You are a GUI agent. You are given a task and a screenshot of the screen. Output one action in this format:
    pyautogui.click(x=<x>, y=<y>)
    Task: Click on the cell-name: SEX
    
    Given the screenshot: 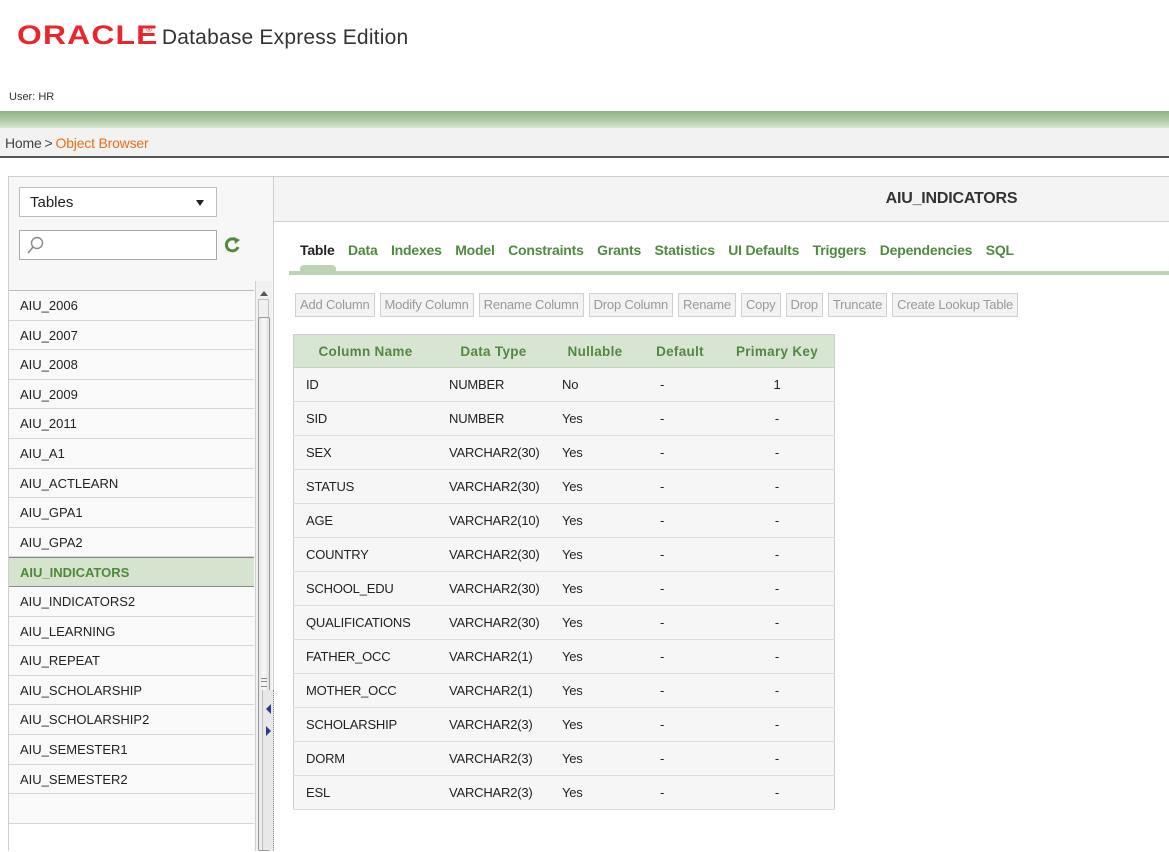 What is the action you would take?
    pyautogui.click(x=365, y=452)
    